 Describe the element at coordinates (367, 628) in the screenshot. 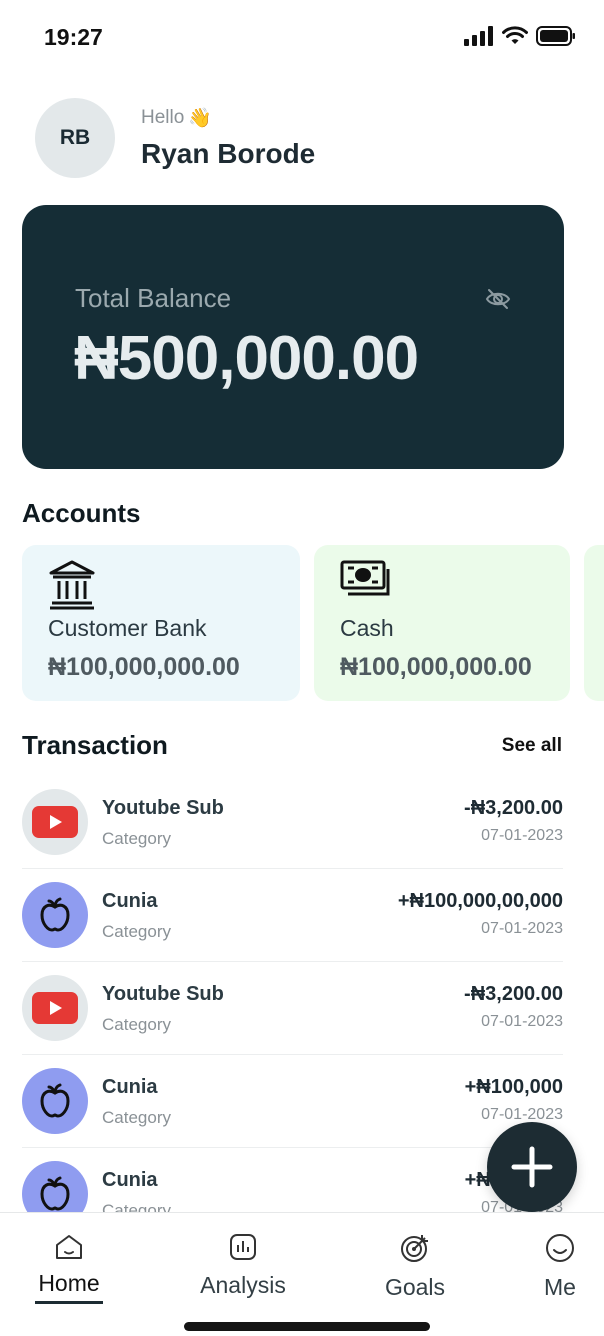

I see `account-name: Cash` at that location.